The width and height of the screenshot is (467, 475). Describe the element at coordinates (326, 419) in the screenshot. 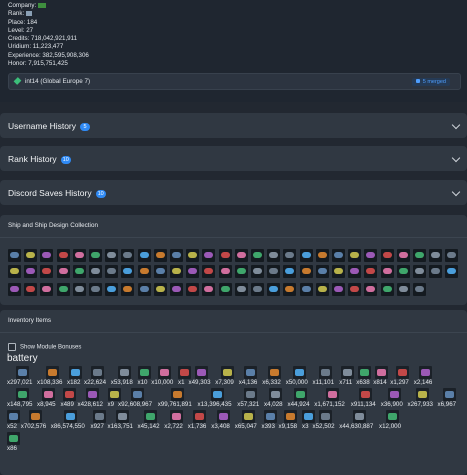

I see `inventory-item: x52,502` at that location.